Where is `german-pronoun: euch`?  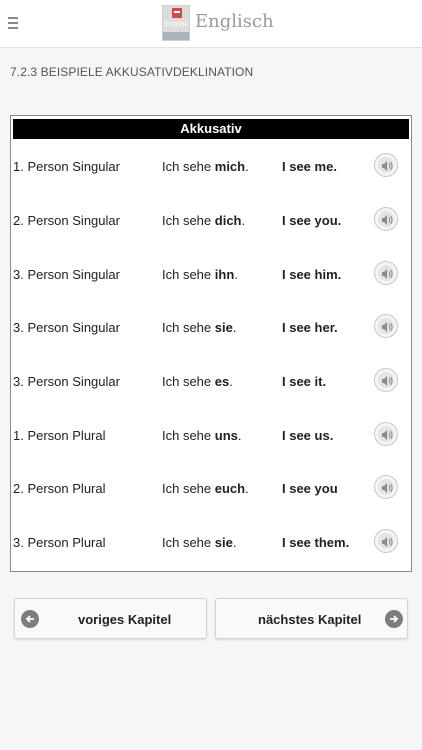
german-pronoun: euch is located at coordinates (230, 488).